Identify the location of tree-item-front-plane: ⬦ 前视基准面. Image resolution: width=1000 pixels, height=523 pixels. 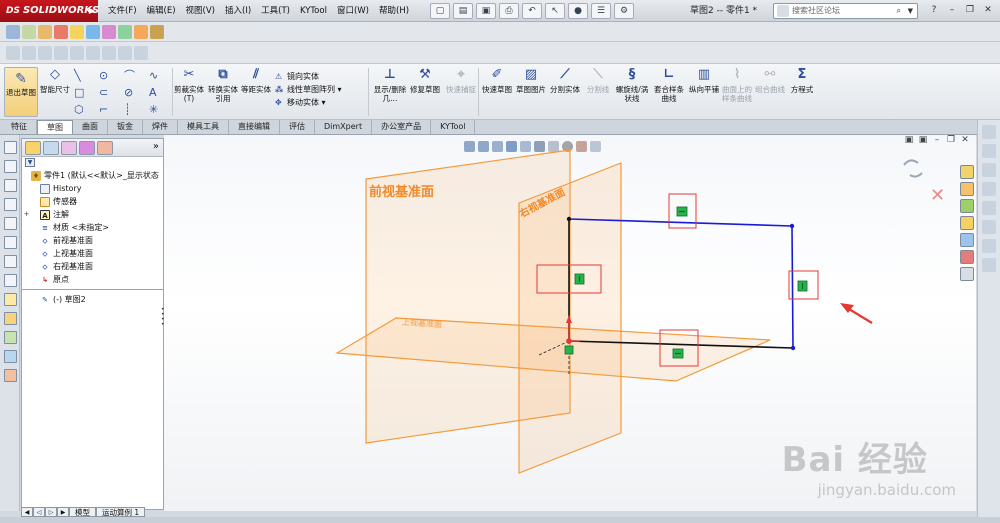
(92, 240).